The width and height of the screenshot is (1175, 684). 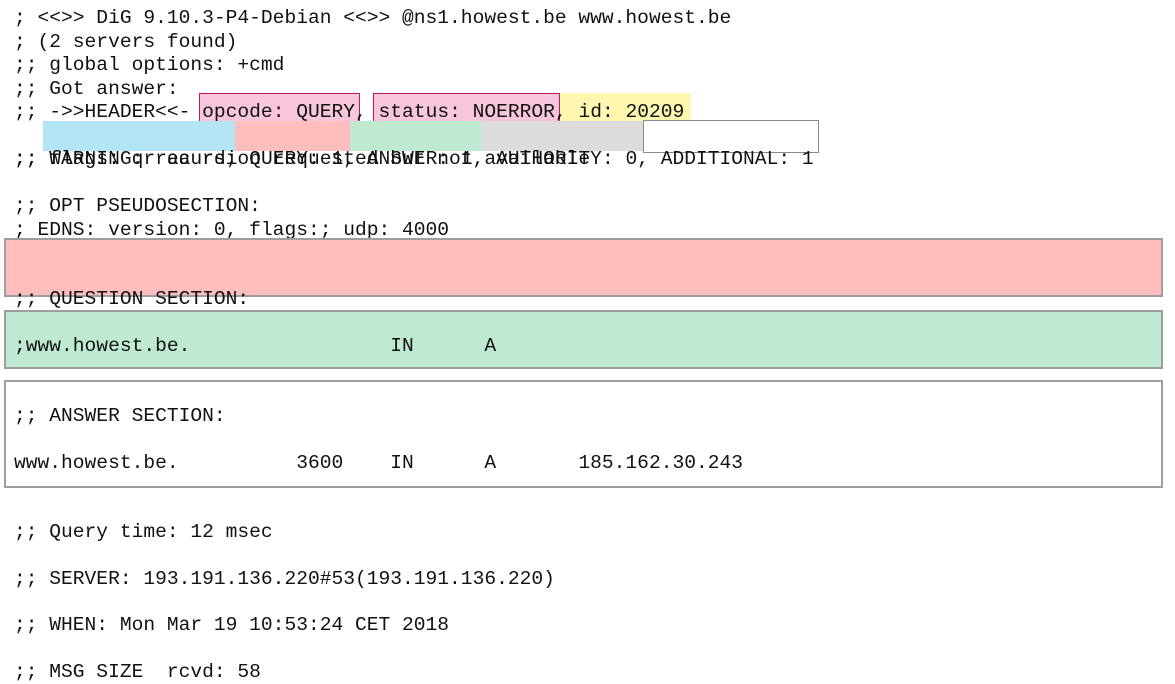 I want to click on answer-count-text: ANSWER: 1,, so click(x=420, y=159).